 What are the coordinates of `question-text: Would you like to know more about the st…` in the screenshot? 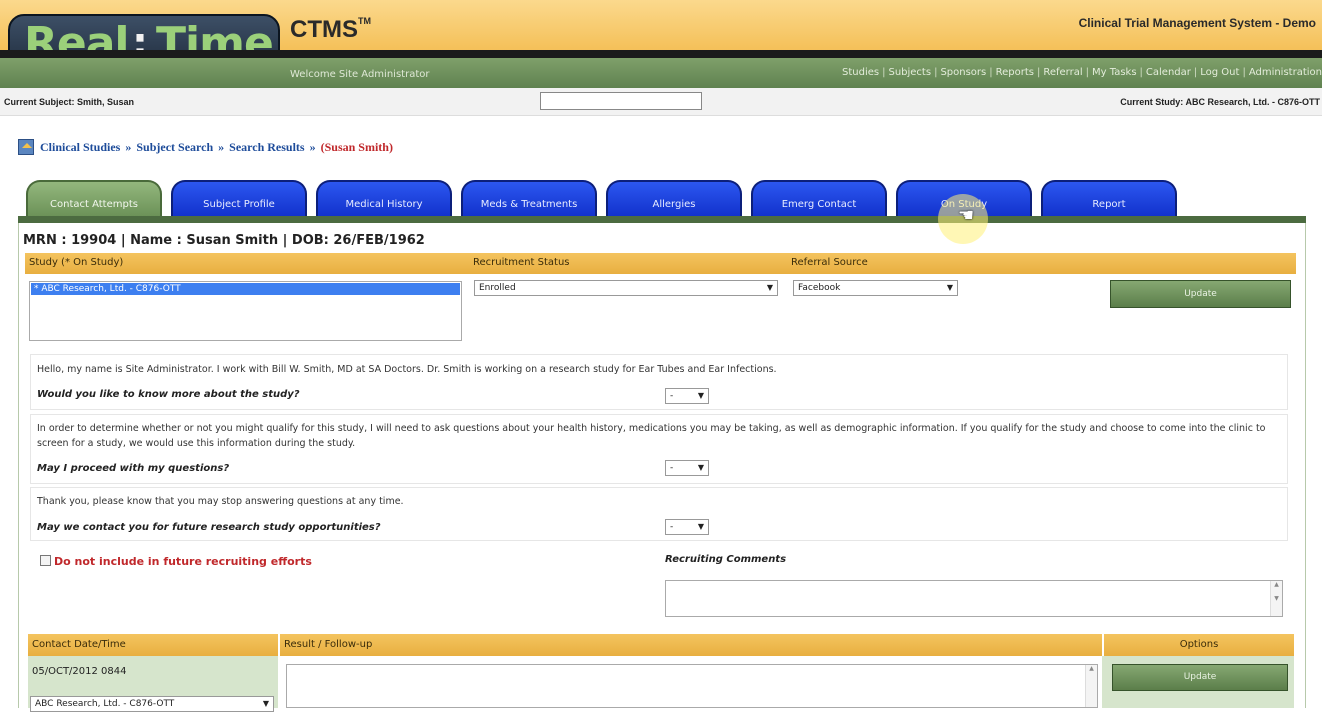 It's located at (168, 394).